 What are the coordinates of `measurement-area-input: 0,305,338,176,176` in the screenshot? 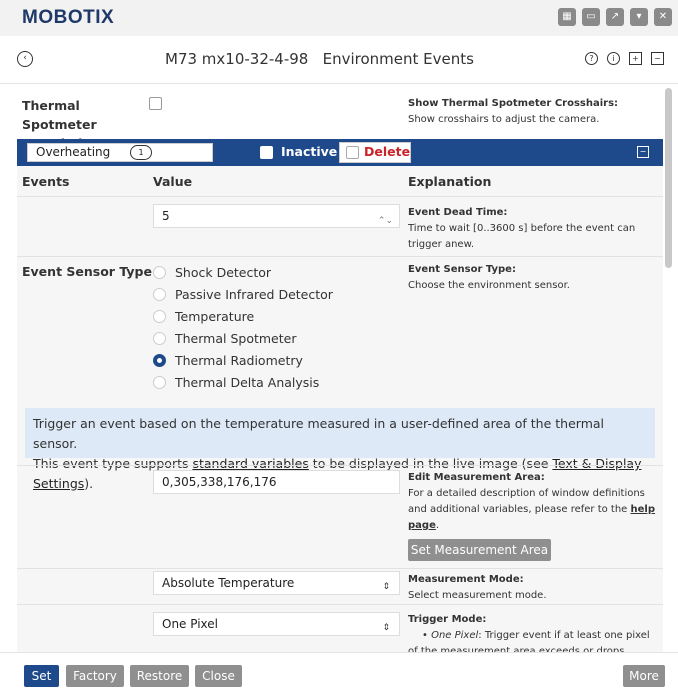 It's located at (276, 482).